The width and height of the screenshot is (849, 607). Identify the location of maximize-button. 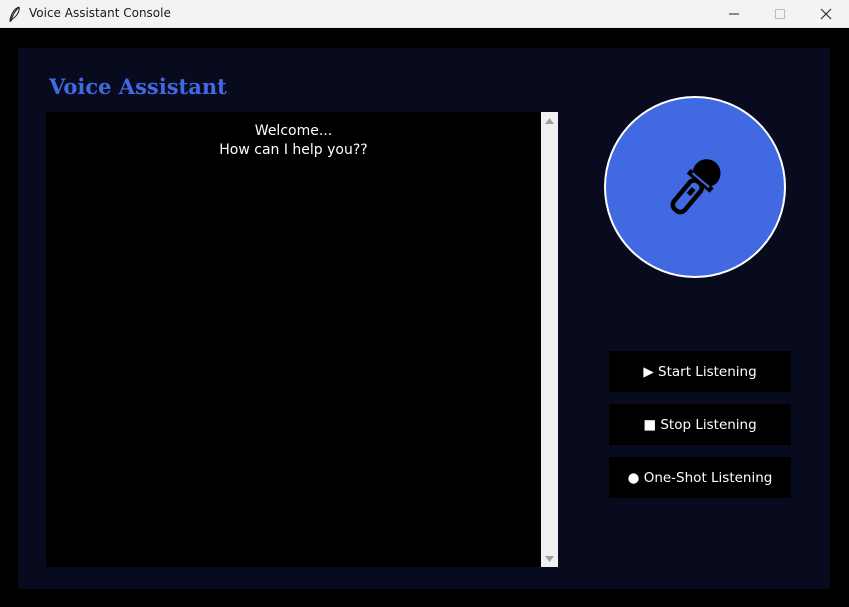
(780, 14).